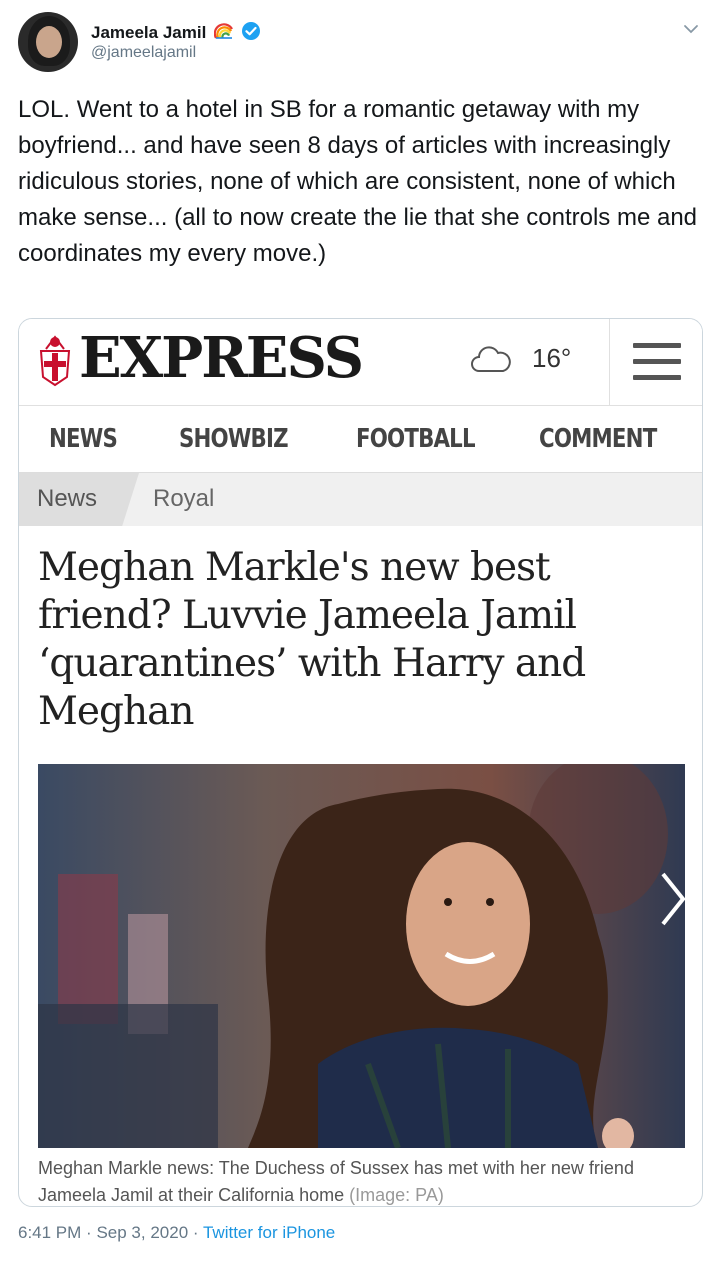 This screenshot has height=1263, width=720. I want to click on breadcrumb-royal: Royal, so click(183, 499).